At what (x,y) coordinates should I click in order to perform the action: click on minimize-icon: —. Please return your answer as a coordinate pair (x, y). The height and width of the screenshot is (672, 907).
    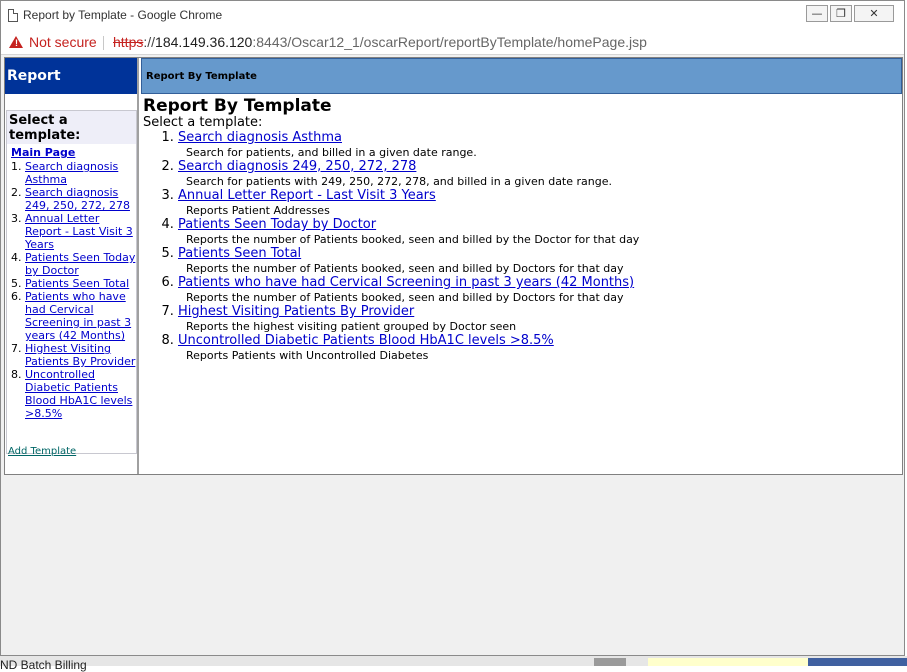
    Looking at the image, I should click on (817, 13).